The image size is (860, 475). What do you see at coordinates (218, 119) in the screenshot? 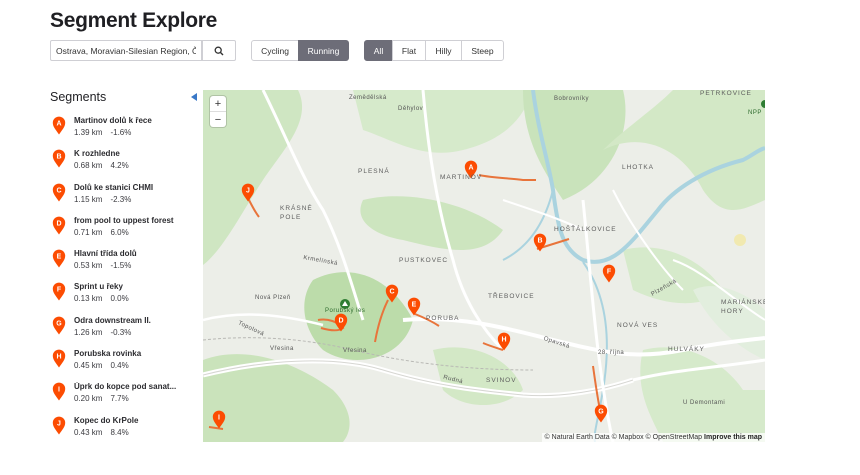
I see `zoom-out-button: −` at bounding box center [218, 119].